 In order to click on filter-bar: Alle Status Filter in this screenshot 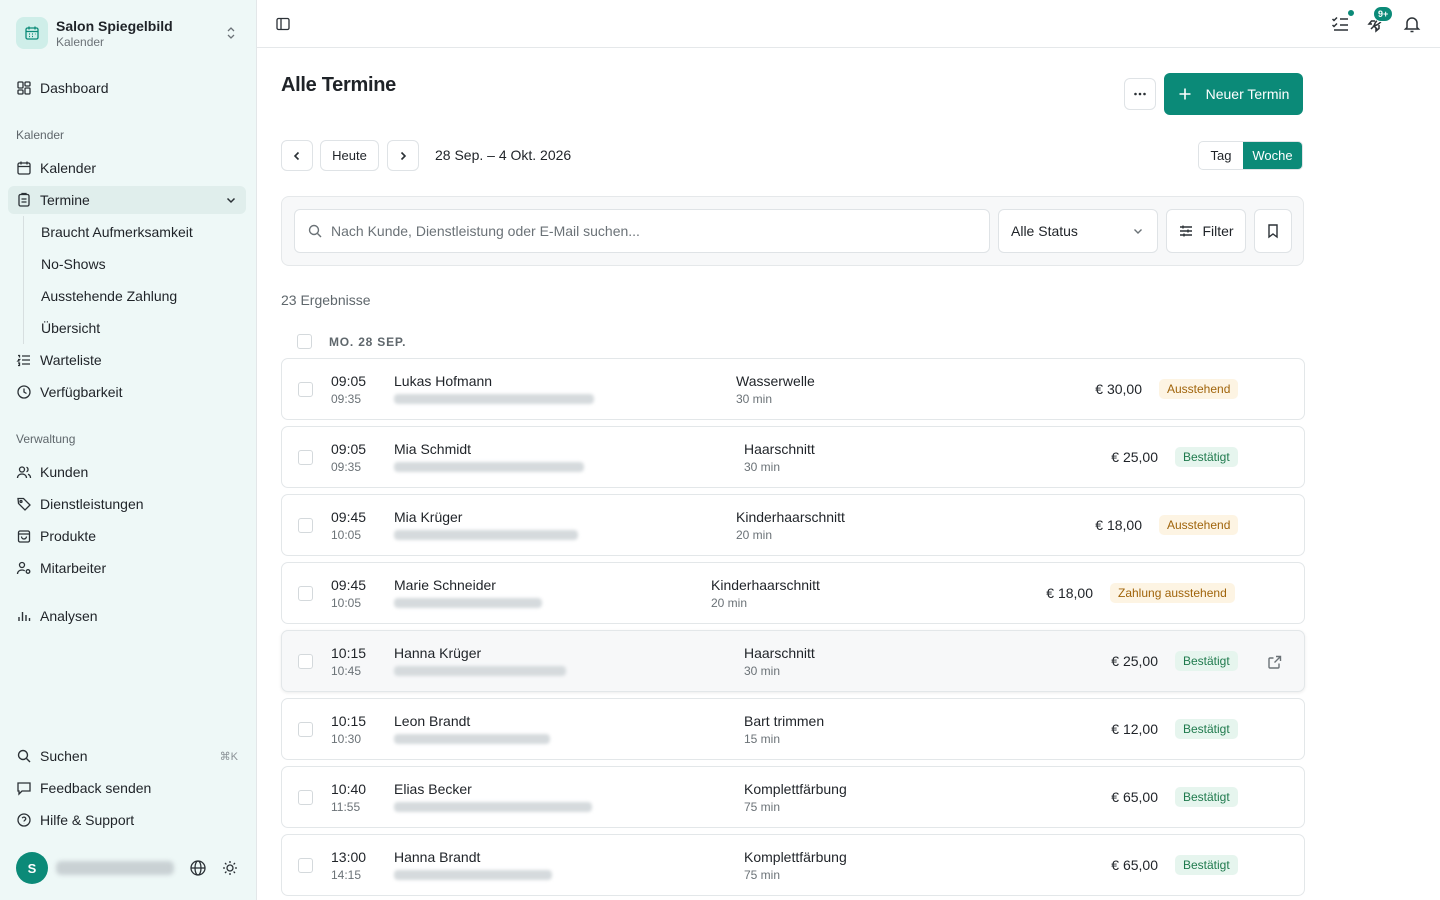, I will do `click(792, 231)`.